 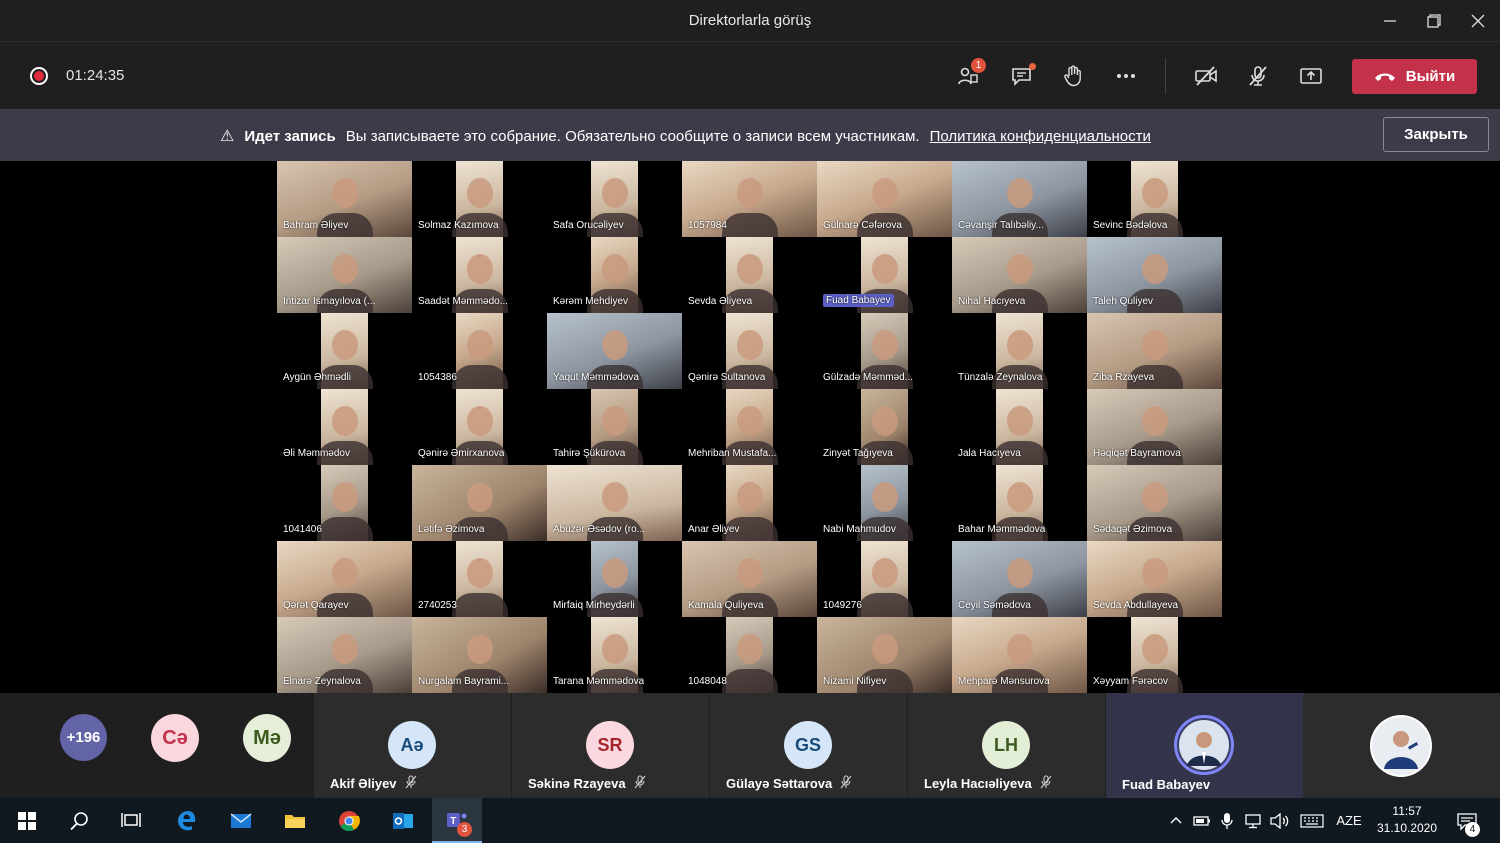 I want to click on video-tile: Gülnarə Cəfərova, so click(x=884, y=199).